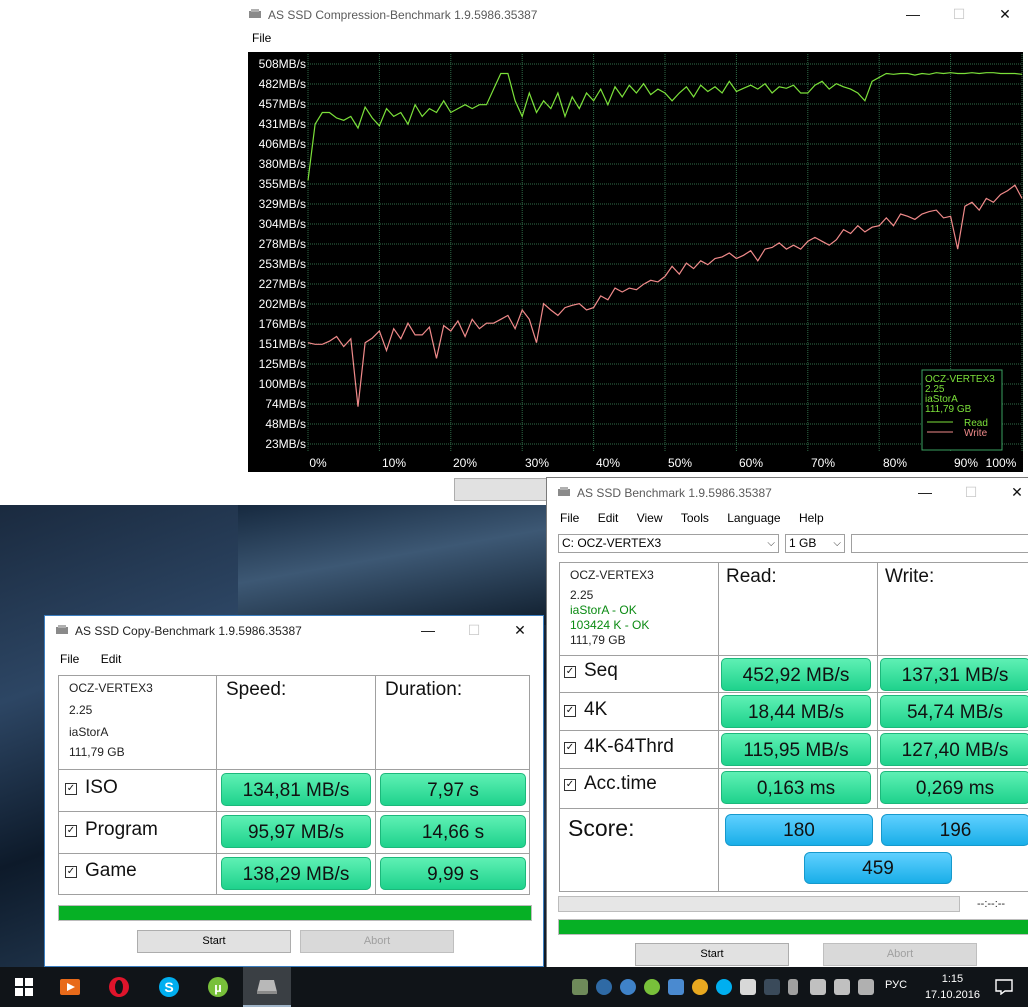  What do you see at coordinates (650, 518) in the screenshot?
I see `menu-view: View` at bounding box center [650, 518].